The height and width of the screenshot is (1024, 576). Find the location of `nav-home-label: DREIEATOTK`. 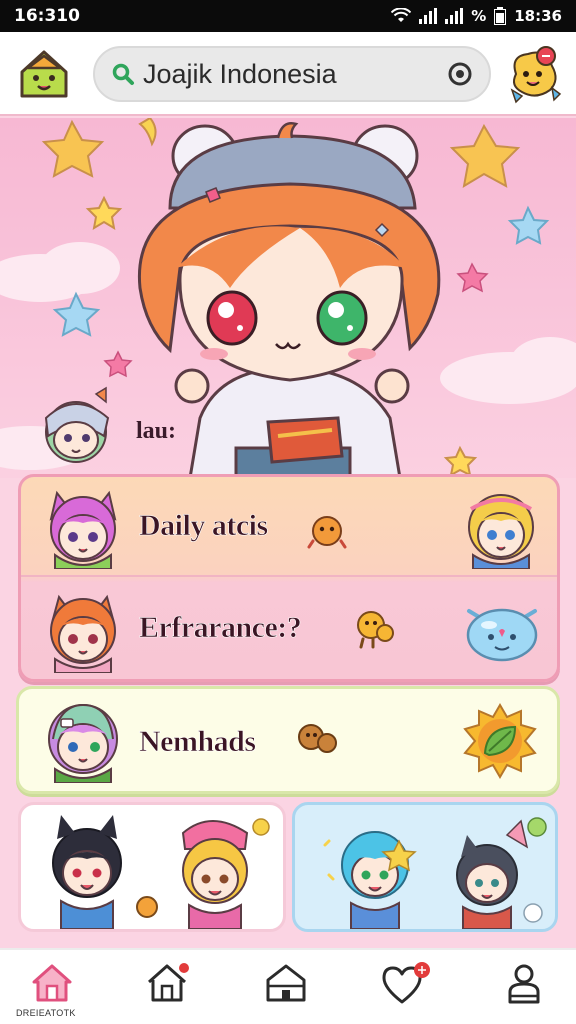

nav-home-label: DREIEATOTK is located at coordinates (46, 1013).